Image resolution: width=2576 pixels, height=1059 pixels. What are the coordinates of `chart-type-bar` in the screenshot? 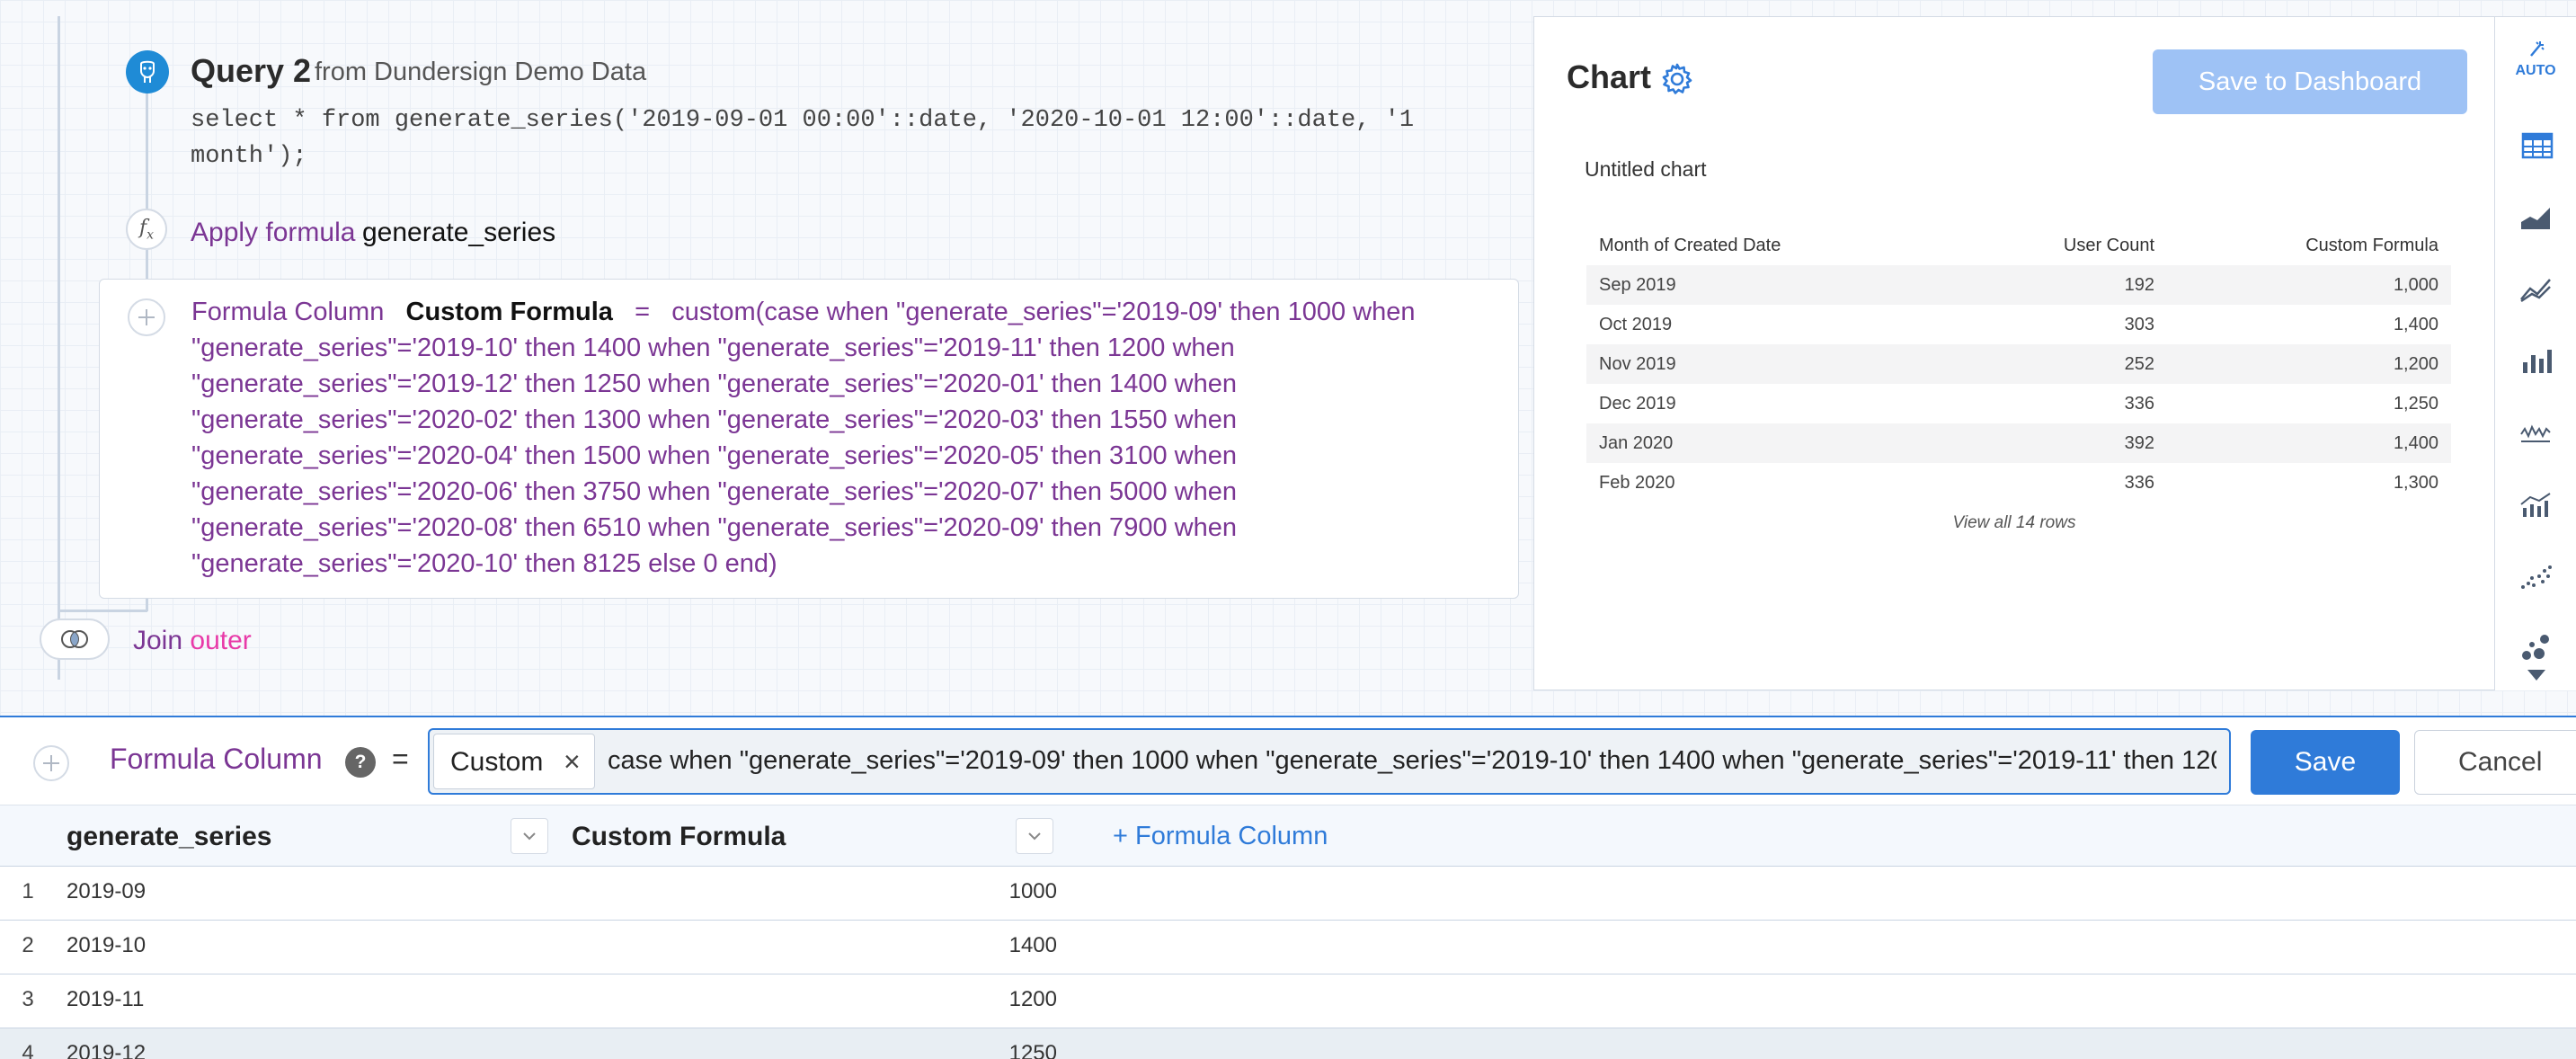 It's located at (2535, 361).